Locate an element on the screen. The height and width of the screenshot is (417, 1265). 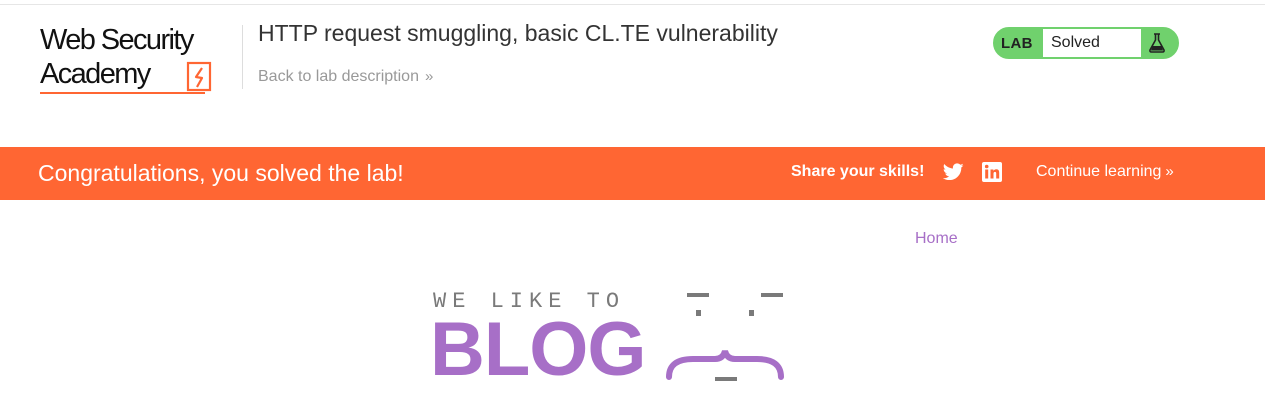
blog-header-image: WE LIKE TO BLOG is located at coordinates (610, 351).